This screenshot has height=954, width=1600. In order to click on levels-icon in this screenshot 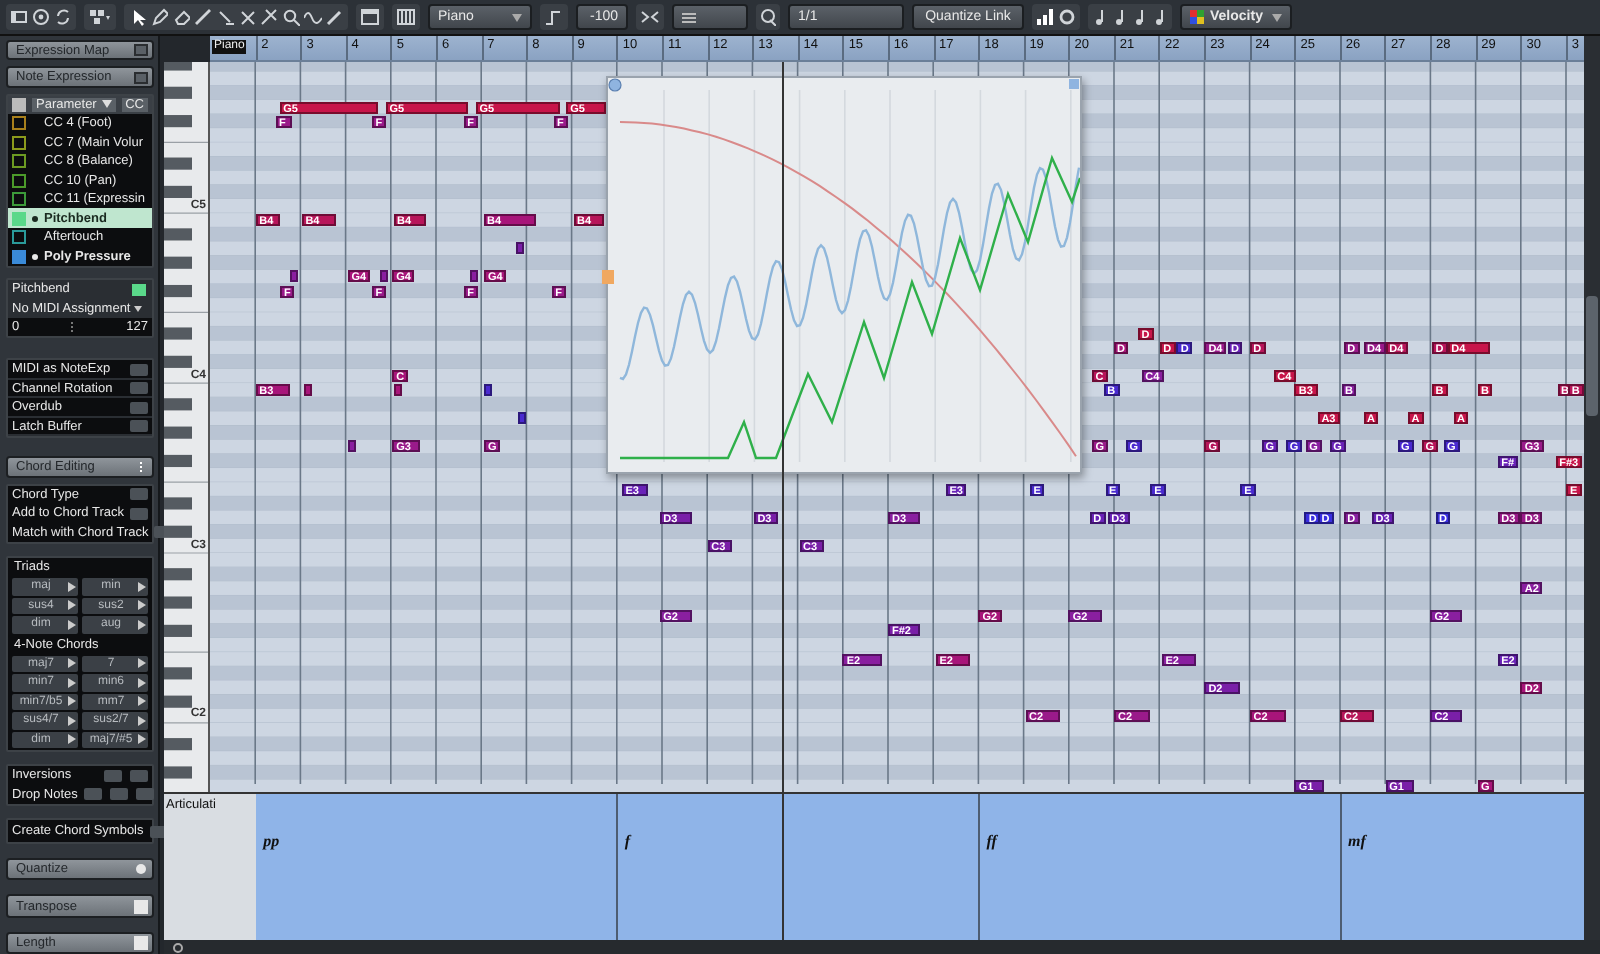, I will do `click(1045, 17)`.